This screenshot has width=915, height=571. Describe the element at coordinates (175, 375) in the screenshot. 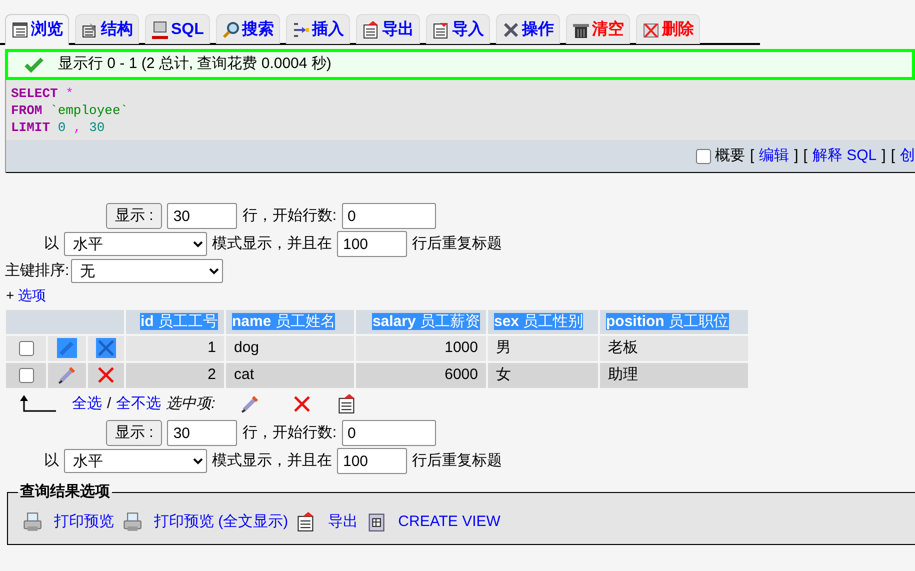

I see `table-cell: 2` at that location.